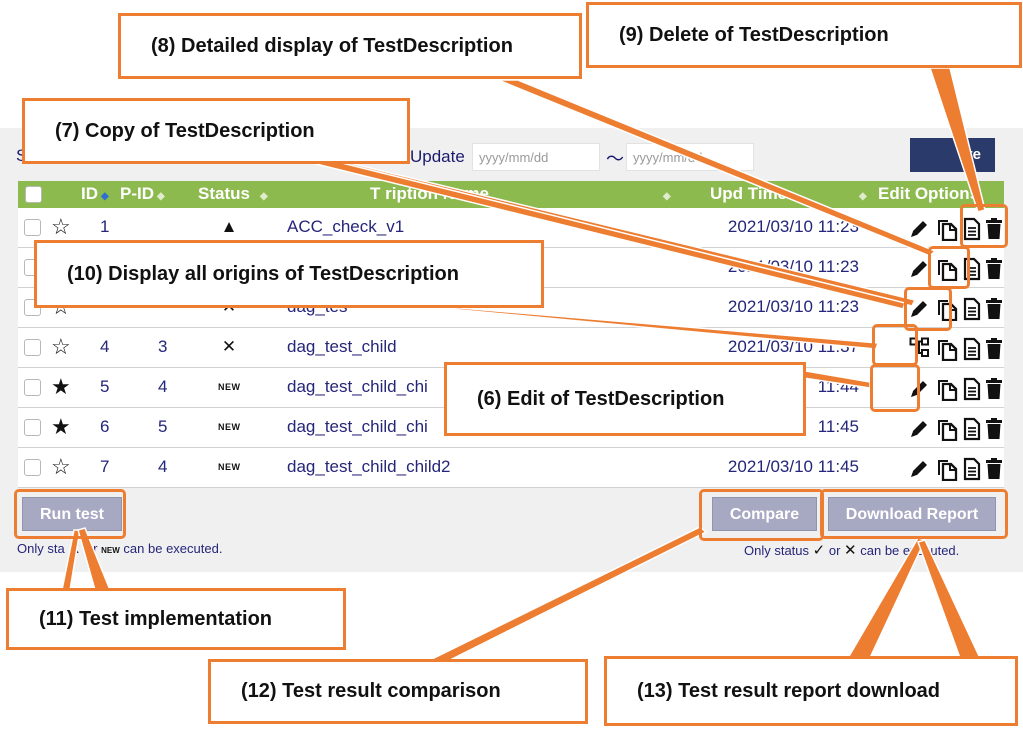  What do you see at coordinates (761, 515) in the screenshot?
I see `compare-highlight` at bounding box center [761, 515].